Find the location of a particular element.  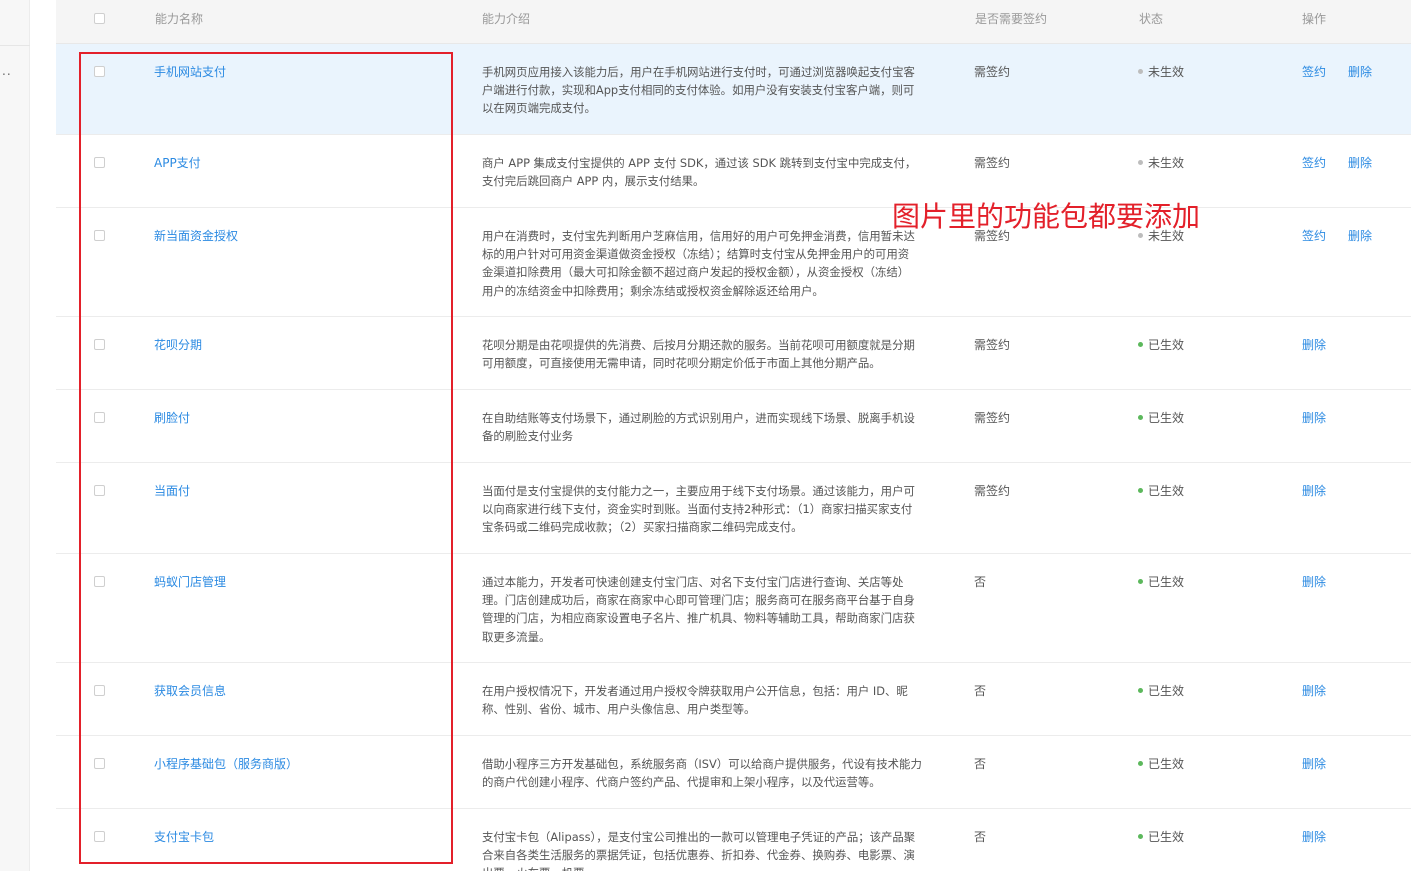

description-line: 手机网页应用接入该能力后，用户在手机网站进行支付时，可通过浏览器唤起支付宝客 is located at coordinates (698, 72).